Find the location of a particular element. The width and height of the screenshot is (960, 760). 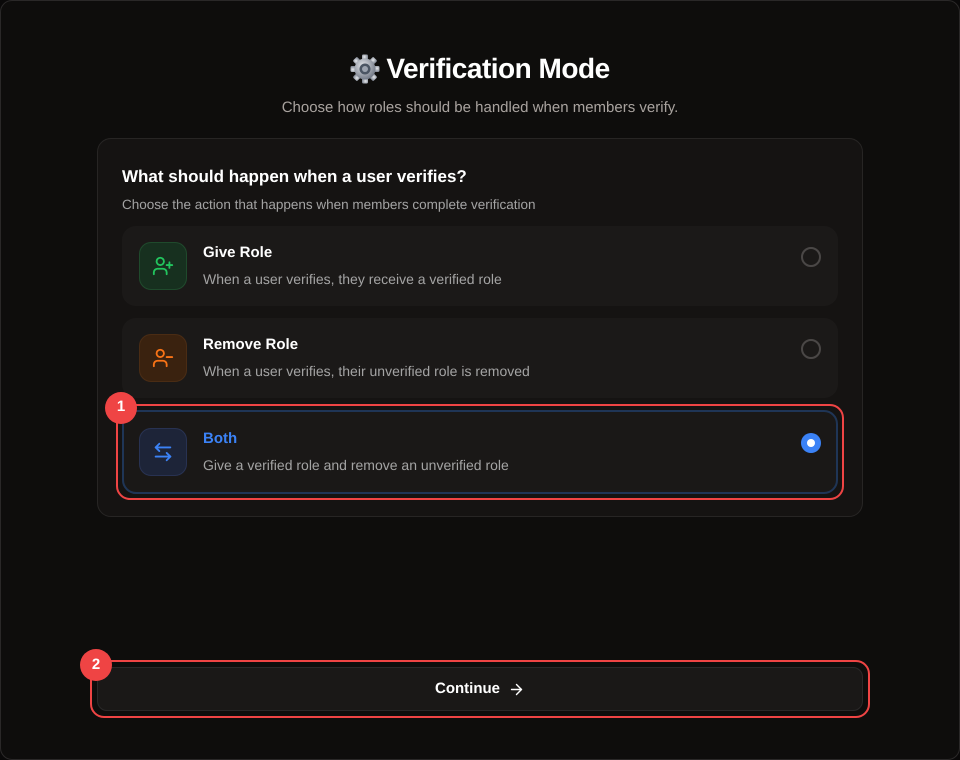

option-title: Both is located at coordinates (220, 439).